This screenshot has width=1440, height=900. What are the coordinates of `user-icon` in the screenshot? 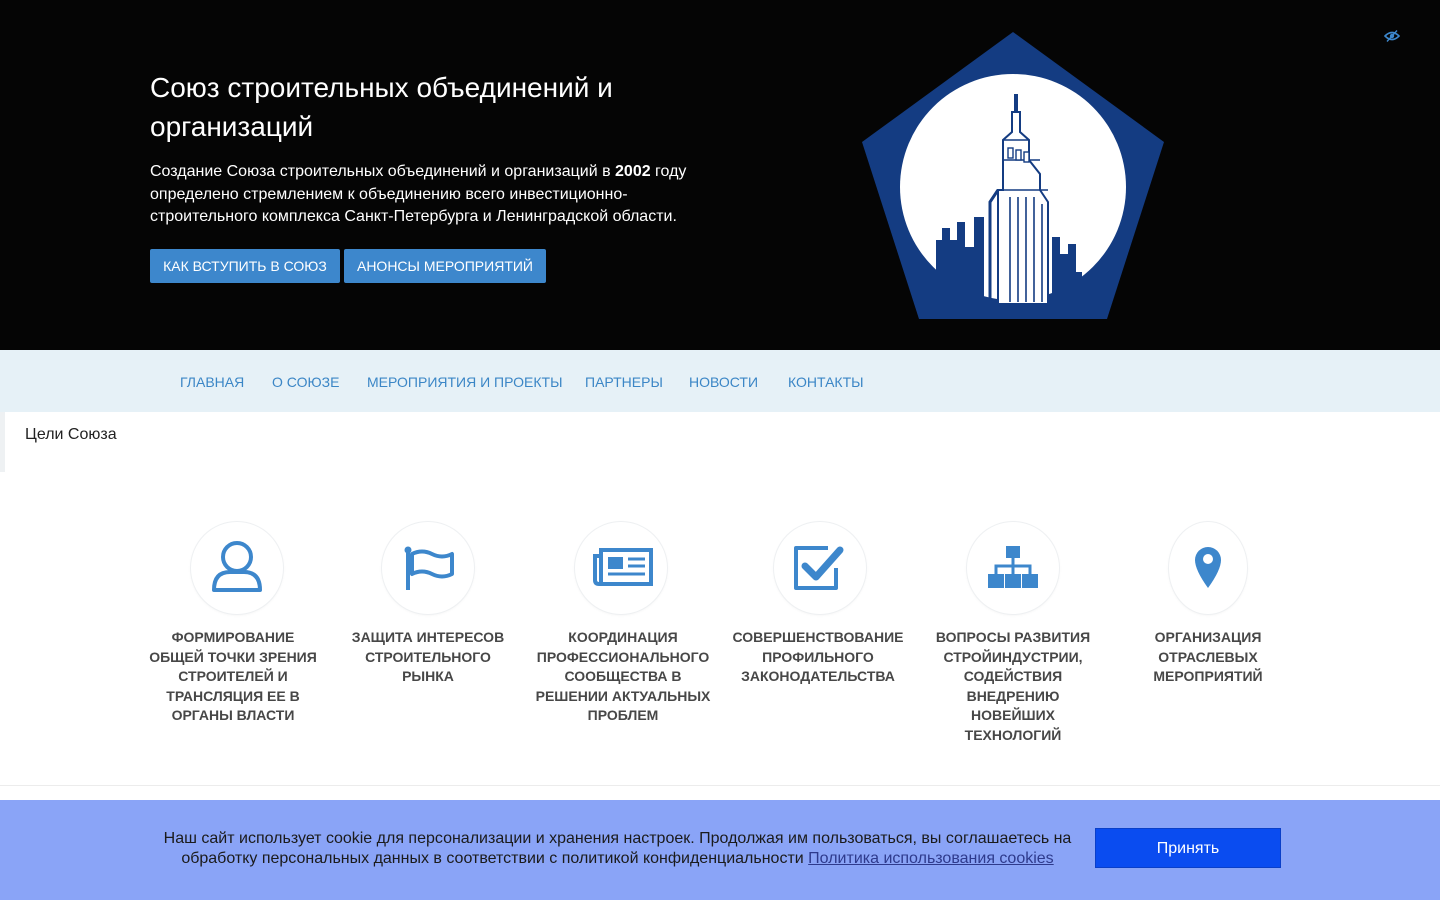 It's located at (237, 566).